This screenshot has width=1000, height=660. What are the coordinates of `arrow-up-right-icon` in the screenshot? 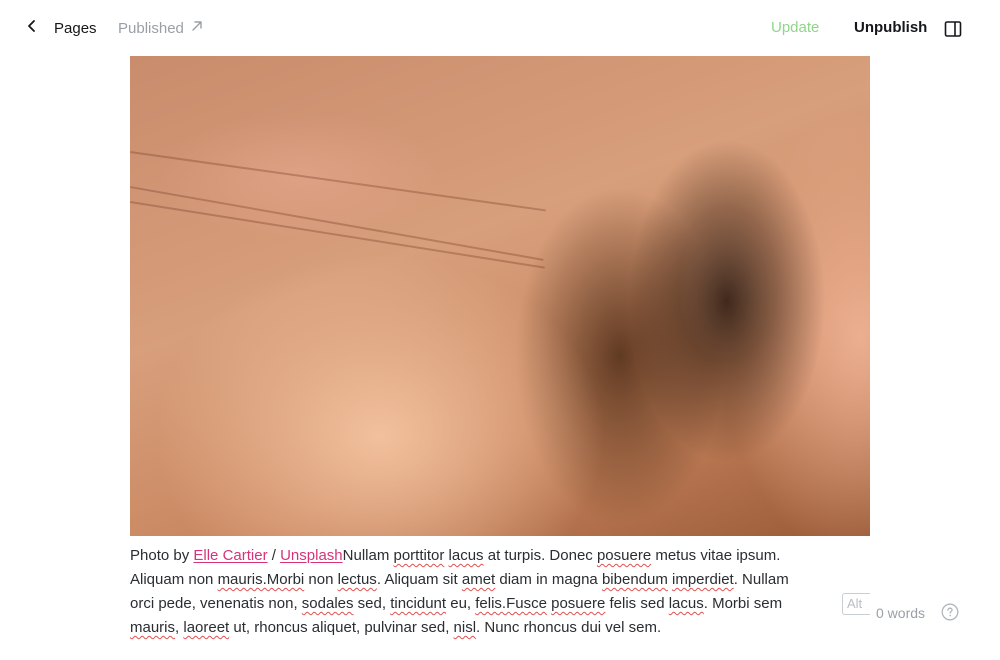 It's located at (197, 28).